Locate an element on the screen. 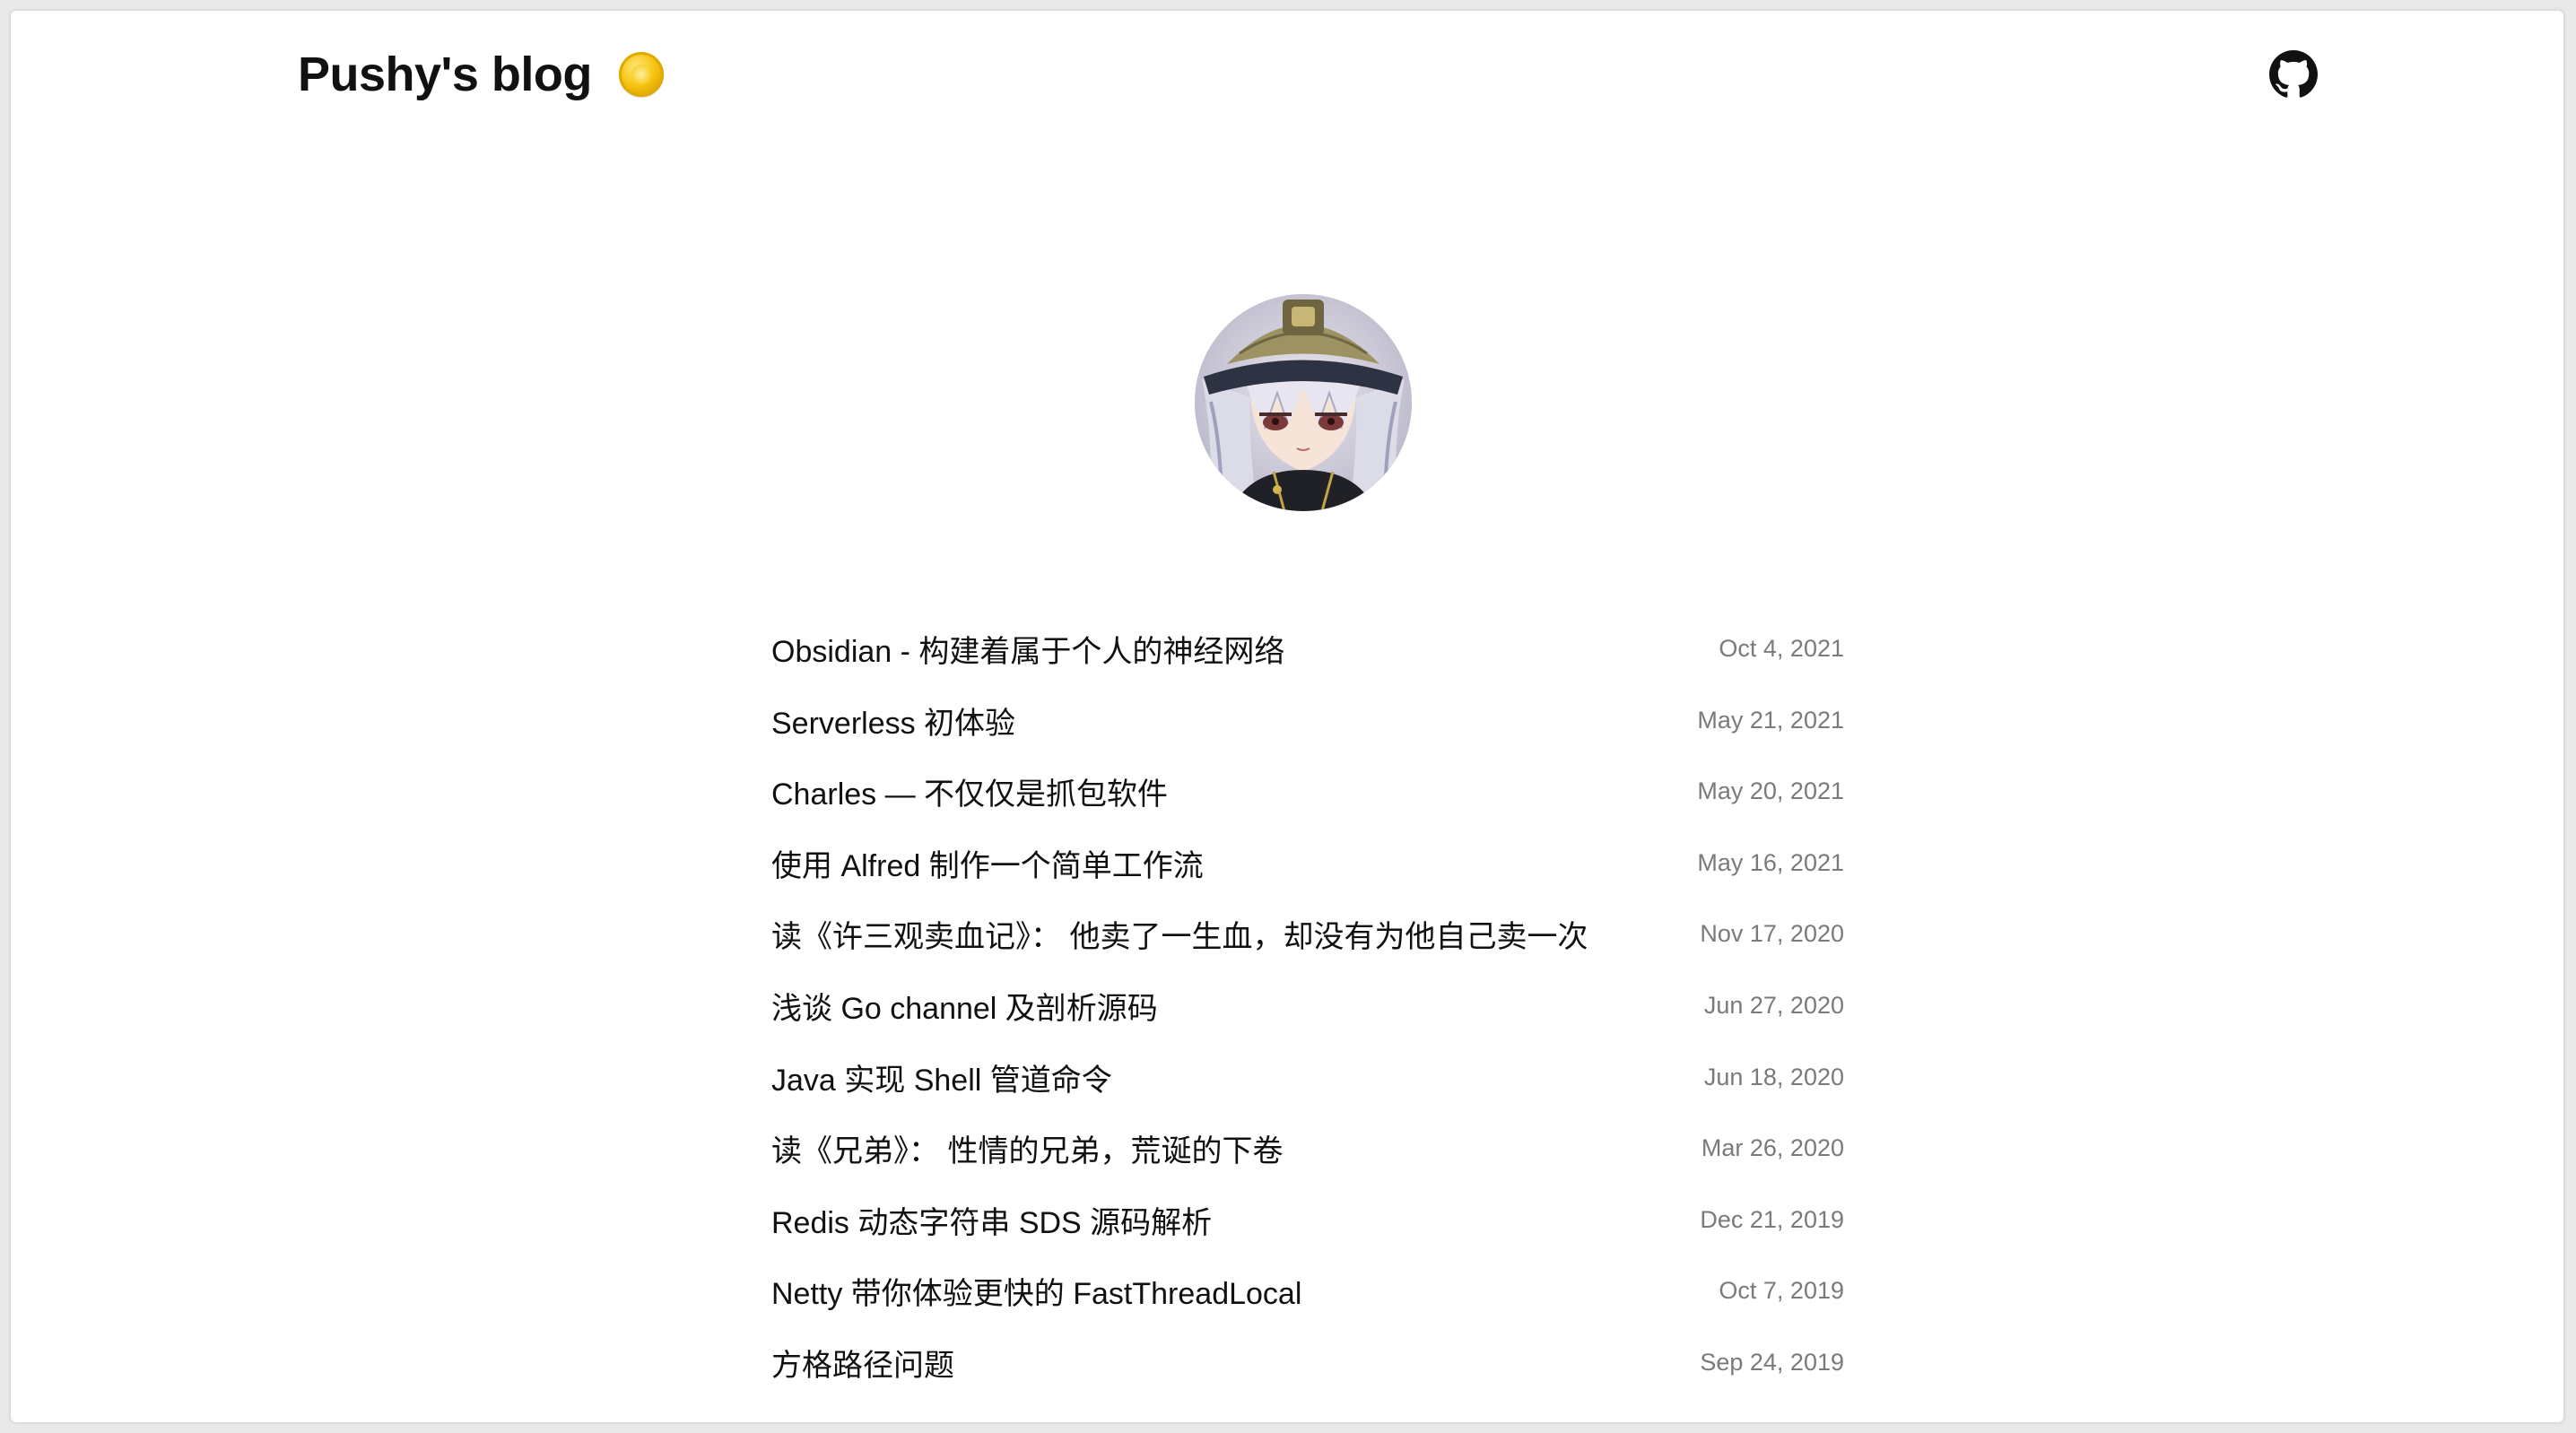 The image size is (2576, 1433). post-title-link: 浅谈 Go channel 及剖析源码 is located at coordinates (964, 1008).